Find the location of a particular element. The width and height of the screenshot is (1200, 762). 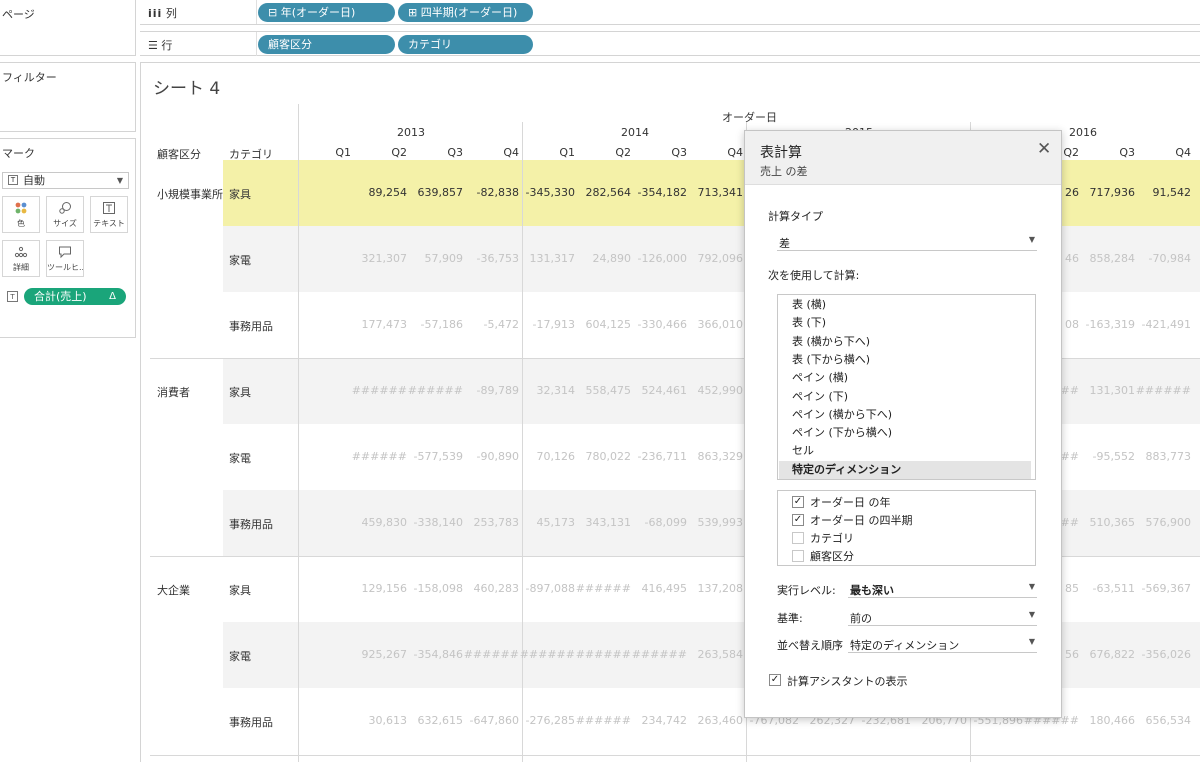

size-button: サイズ is located at coordinates (65, 214).